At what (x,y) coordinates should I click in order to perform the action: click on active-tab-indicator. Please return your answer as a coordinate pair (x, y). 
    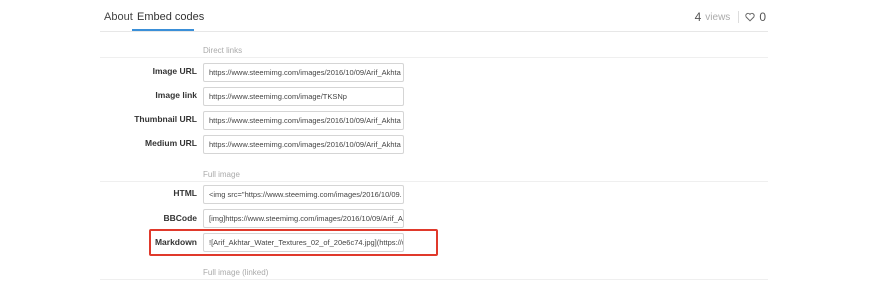
    Looking at the image, I should click on (163, 30).